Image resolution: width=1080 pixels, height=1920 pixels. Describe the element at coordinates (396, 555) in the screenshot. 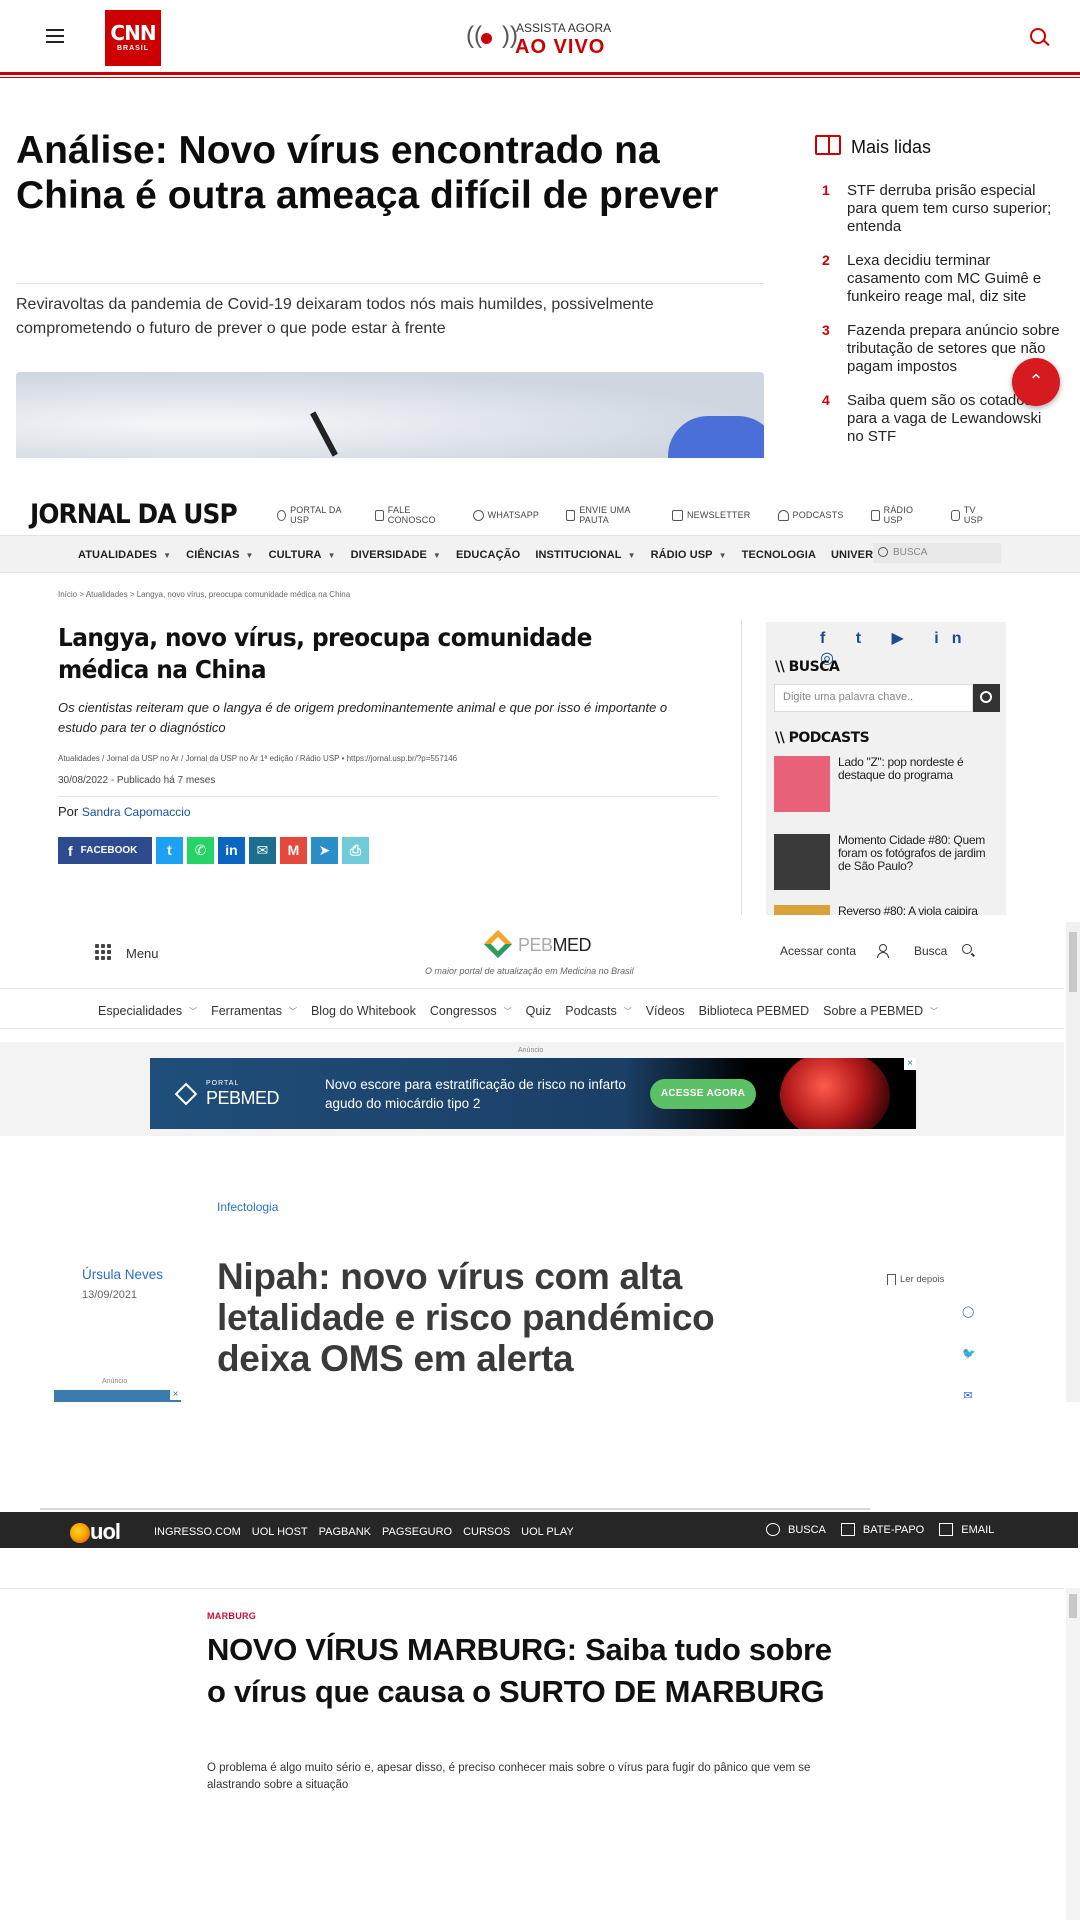

I see `nav-item-diversidade: DIVERSIDADE ▼` at that location.